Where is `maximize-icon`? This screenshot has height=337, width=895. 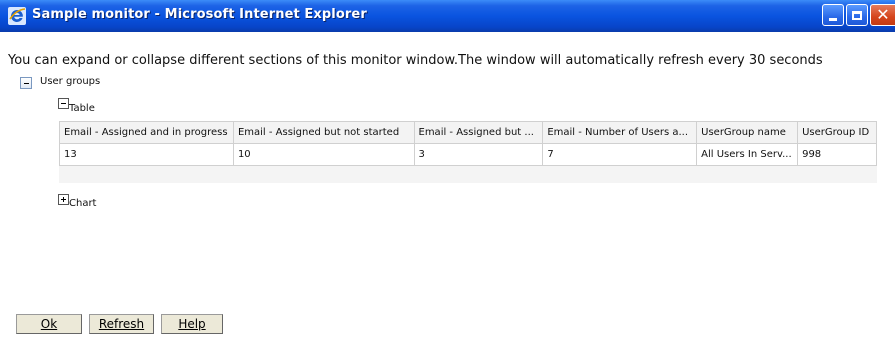
maximize-icon is located at coordinates (857, 15).